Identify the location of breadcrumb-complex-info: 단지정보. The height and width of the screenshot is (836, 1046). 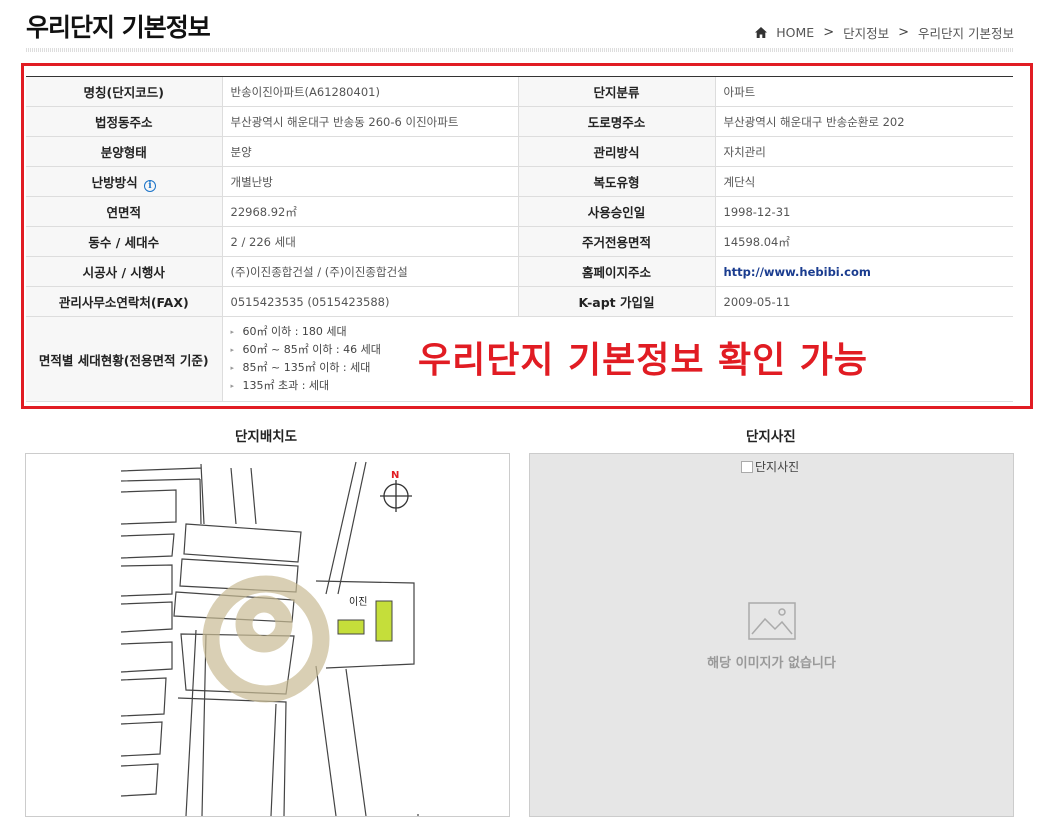
(866, 32).